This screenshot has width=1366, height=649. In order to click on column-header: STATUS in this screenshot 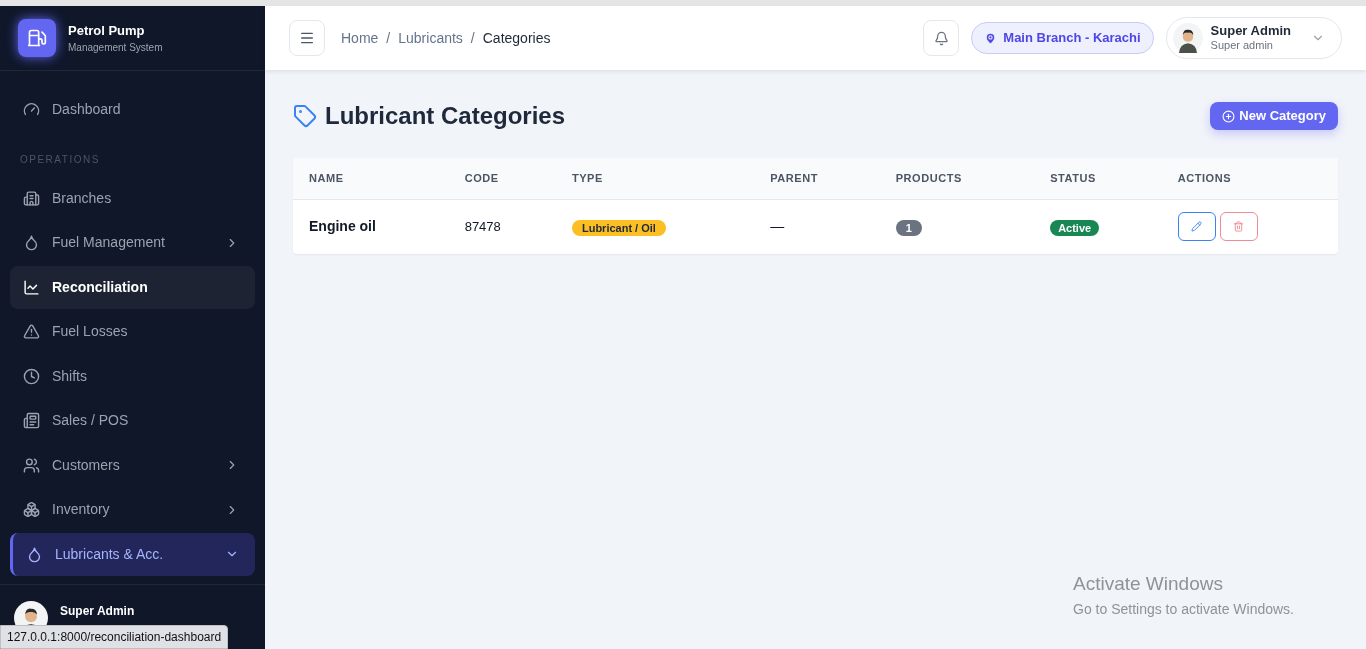, I will do `click(1098, 178)`.